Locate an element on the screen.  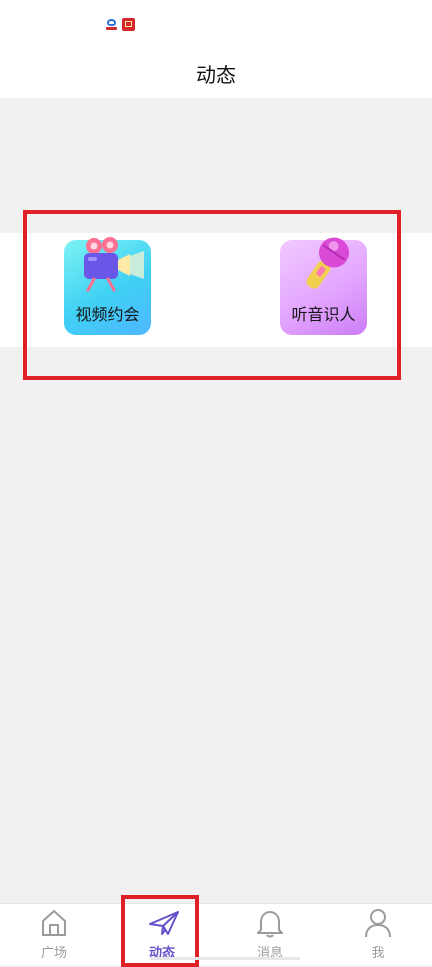
tab-plaza-label: 广场 is located at coordinates (53, 953).